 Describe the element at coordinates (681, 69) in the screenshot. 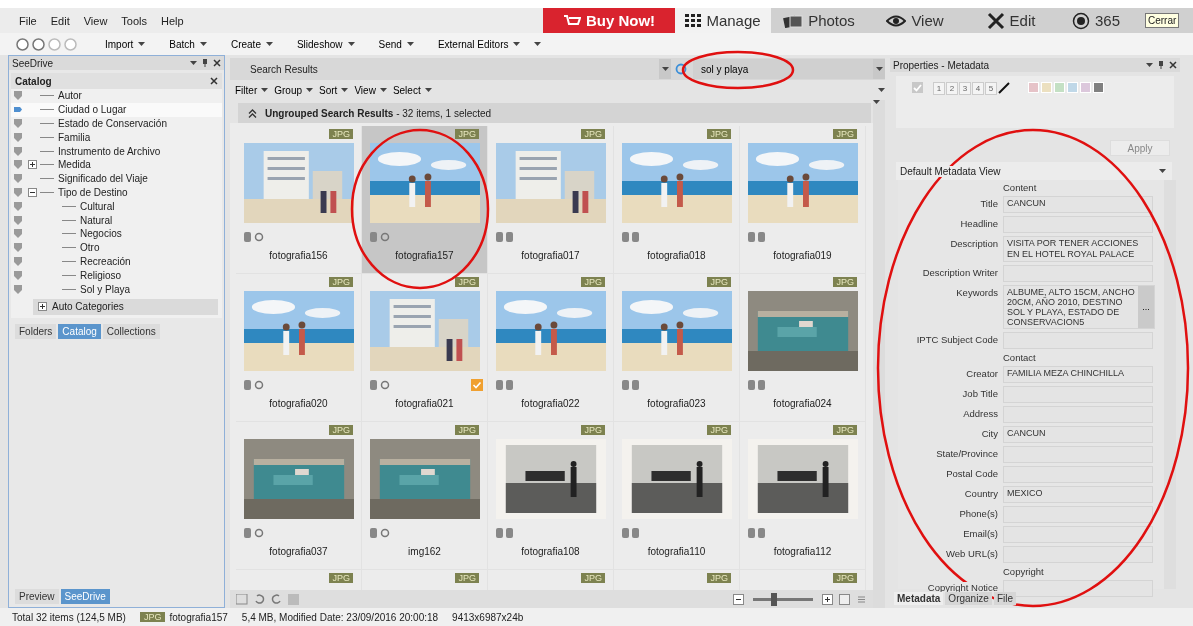

I see `refresh-icon` at that location.